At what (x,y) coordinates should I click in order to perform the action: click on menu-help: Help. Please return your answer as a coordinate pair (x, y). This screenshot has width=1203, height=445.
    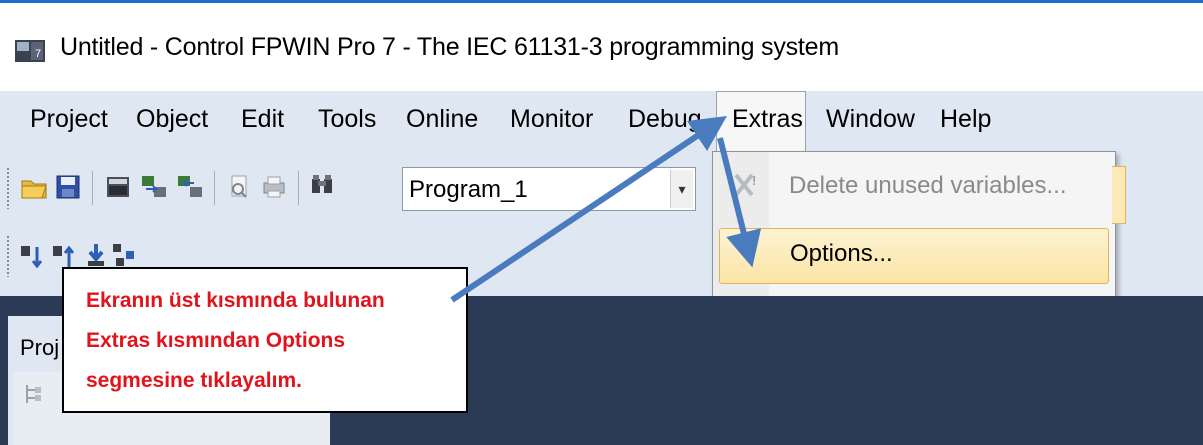
    Looking at the image, I should click on (965, 119).